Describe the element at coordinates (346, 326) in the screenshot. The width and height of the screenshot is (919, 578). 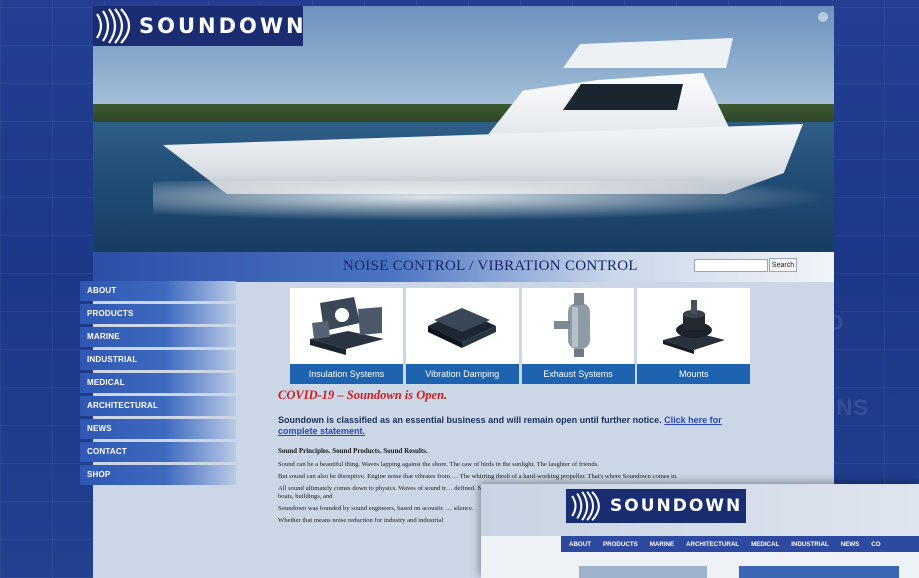
I see `insulation-panels-icon` at that location.